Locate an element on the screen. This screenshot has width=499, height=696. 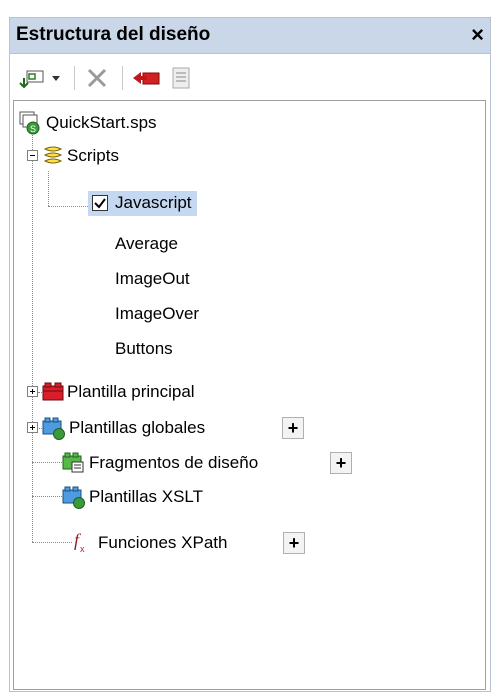
delete-button is located at coordinates (97, 78).